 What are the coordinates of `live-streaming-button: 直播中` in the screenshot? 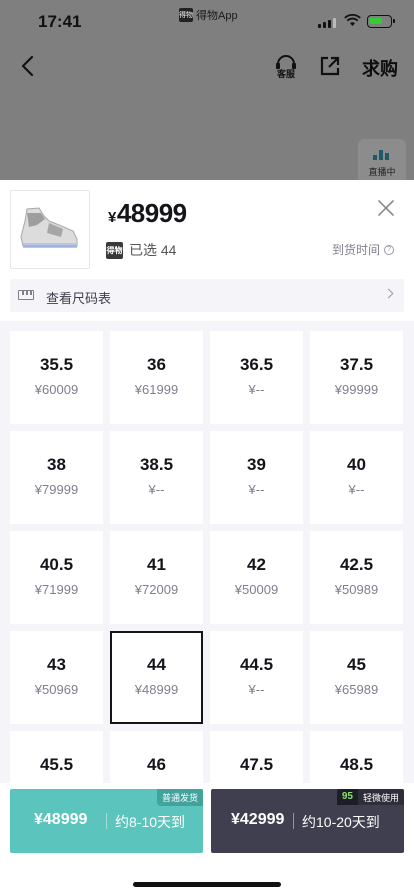 It's located at (382, 160).